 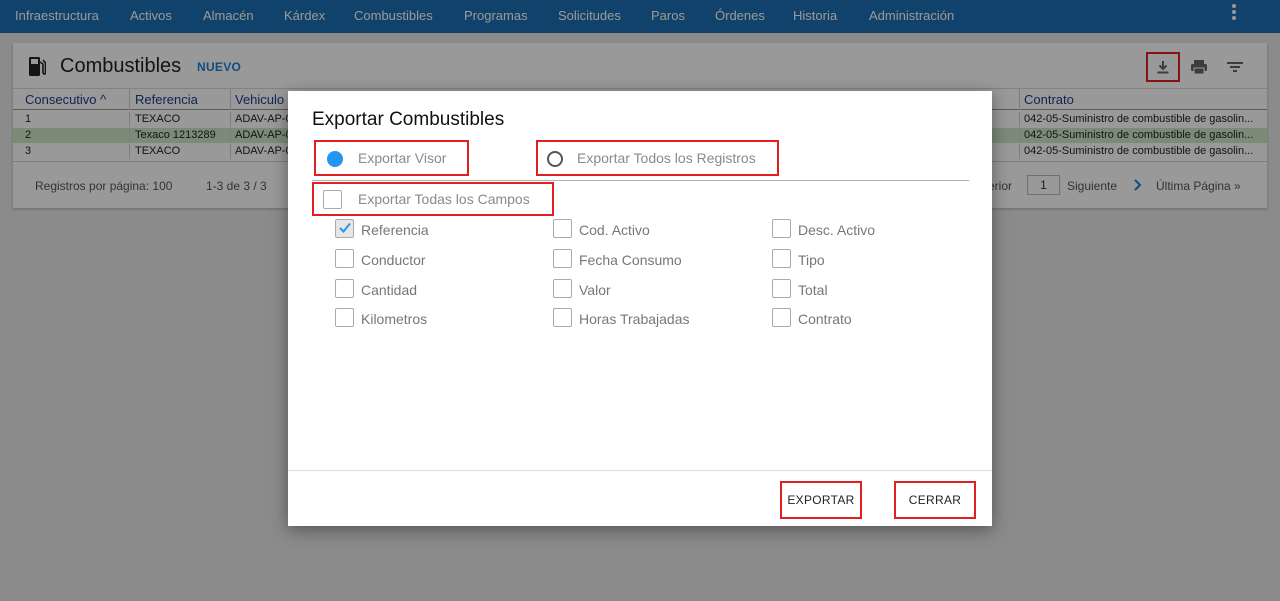 What do you see at coordinates (332, 199) in the screenshot?
I see `checkbox-unchecked-icon` at bounding box center [332, 199].